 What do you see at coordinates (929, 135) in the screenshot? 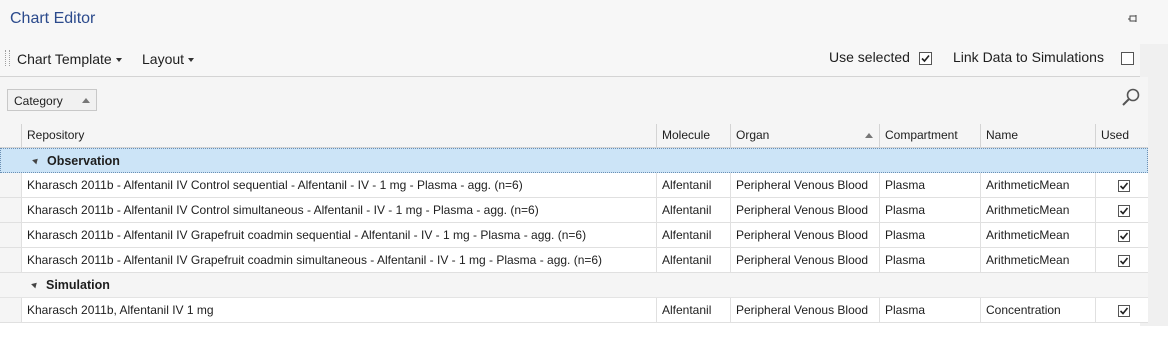
I see `column-header-compartment: Compartment` at bounding box center [929, 135].